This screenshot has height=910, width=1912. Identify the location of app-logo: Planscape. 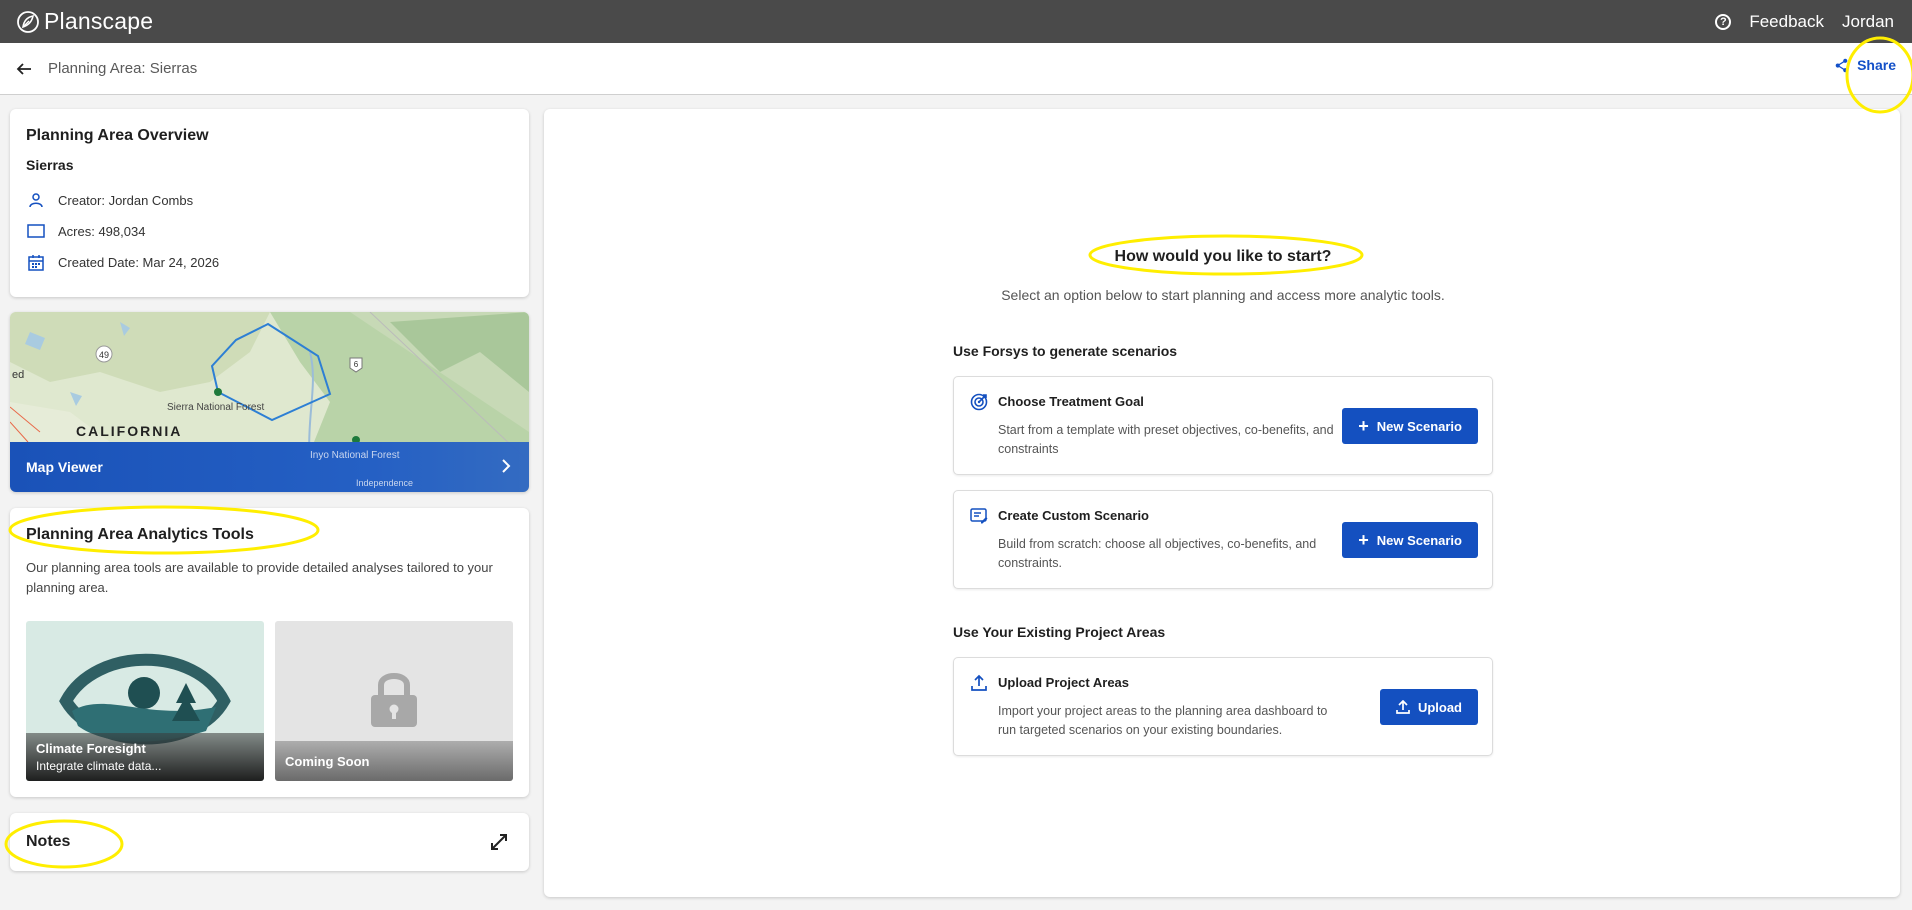
(84, 21).